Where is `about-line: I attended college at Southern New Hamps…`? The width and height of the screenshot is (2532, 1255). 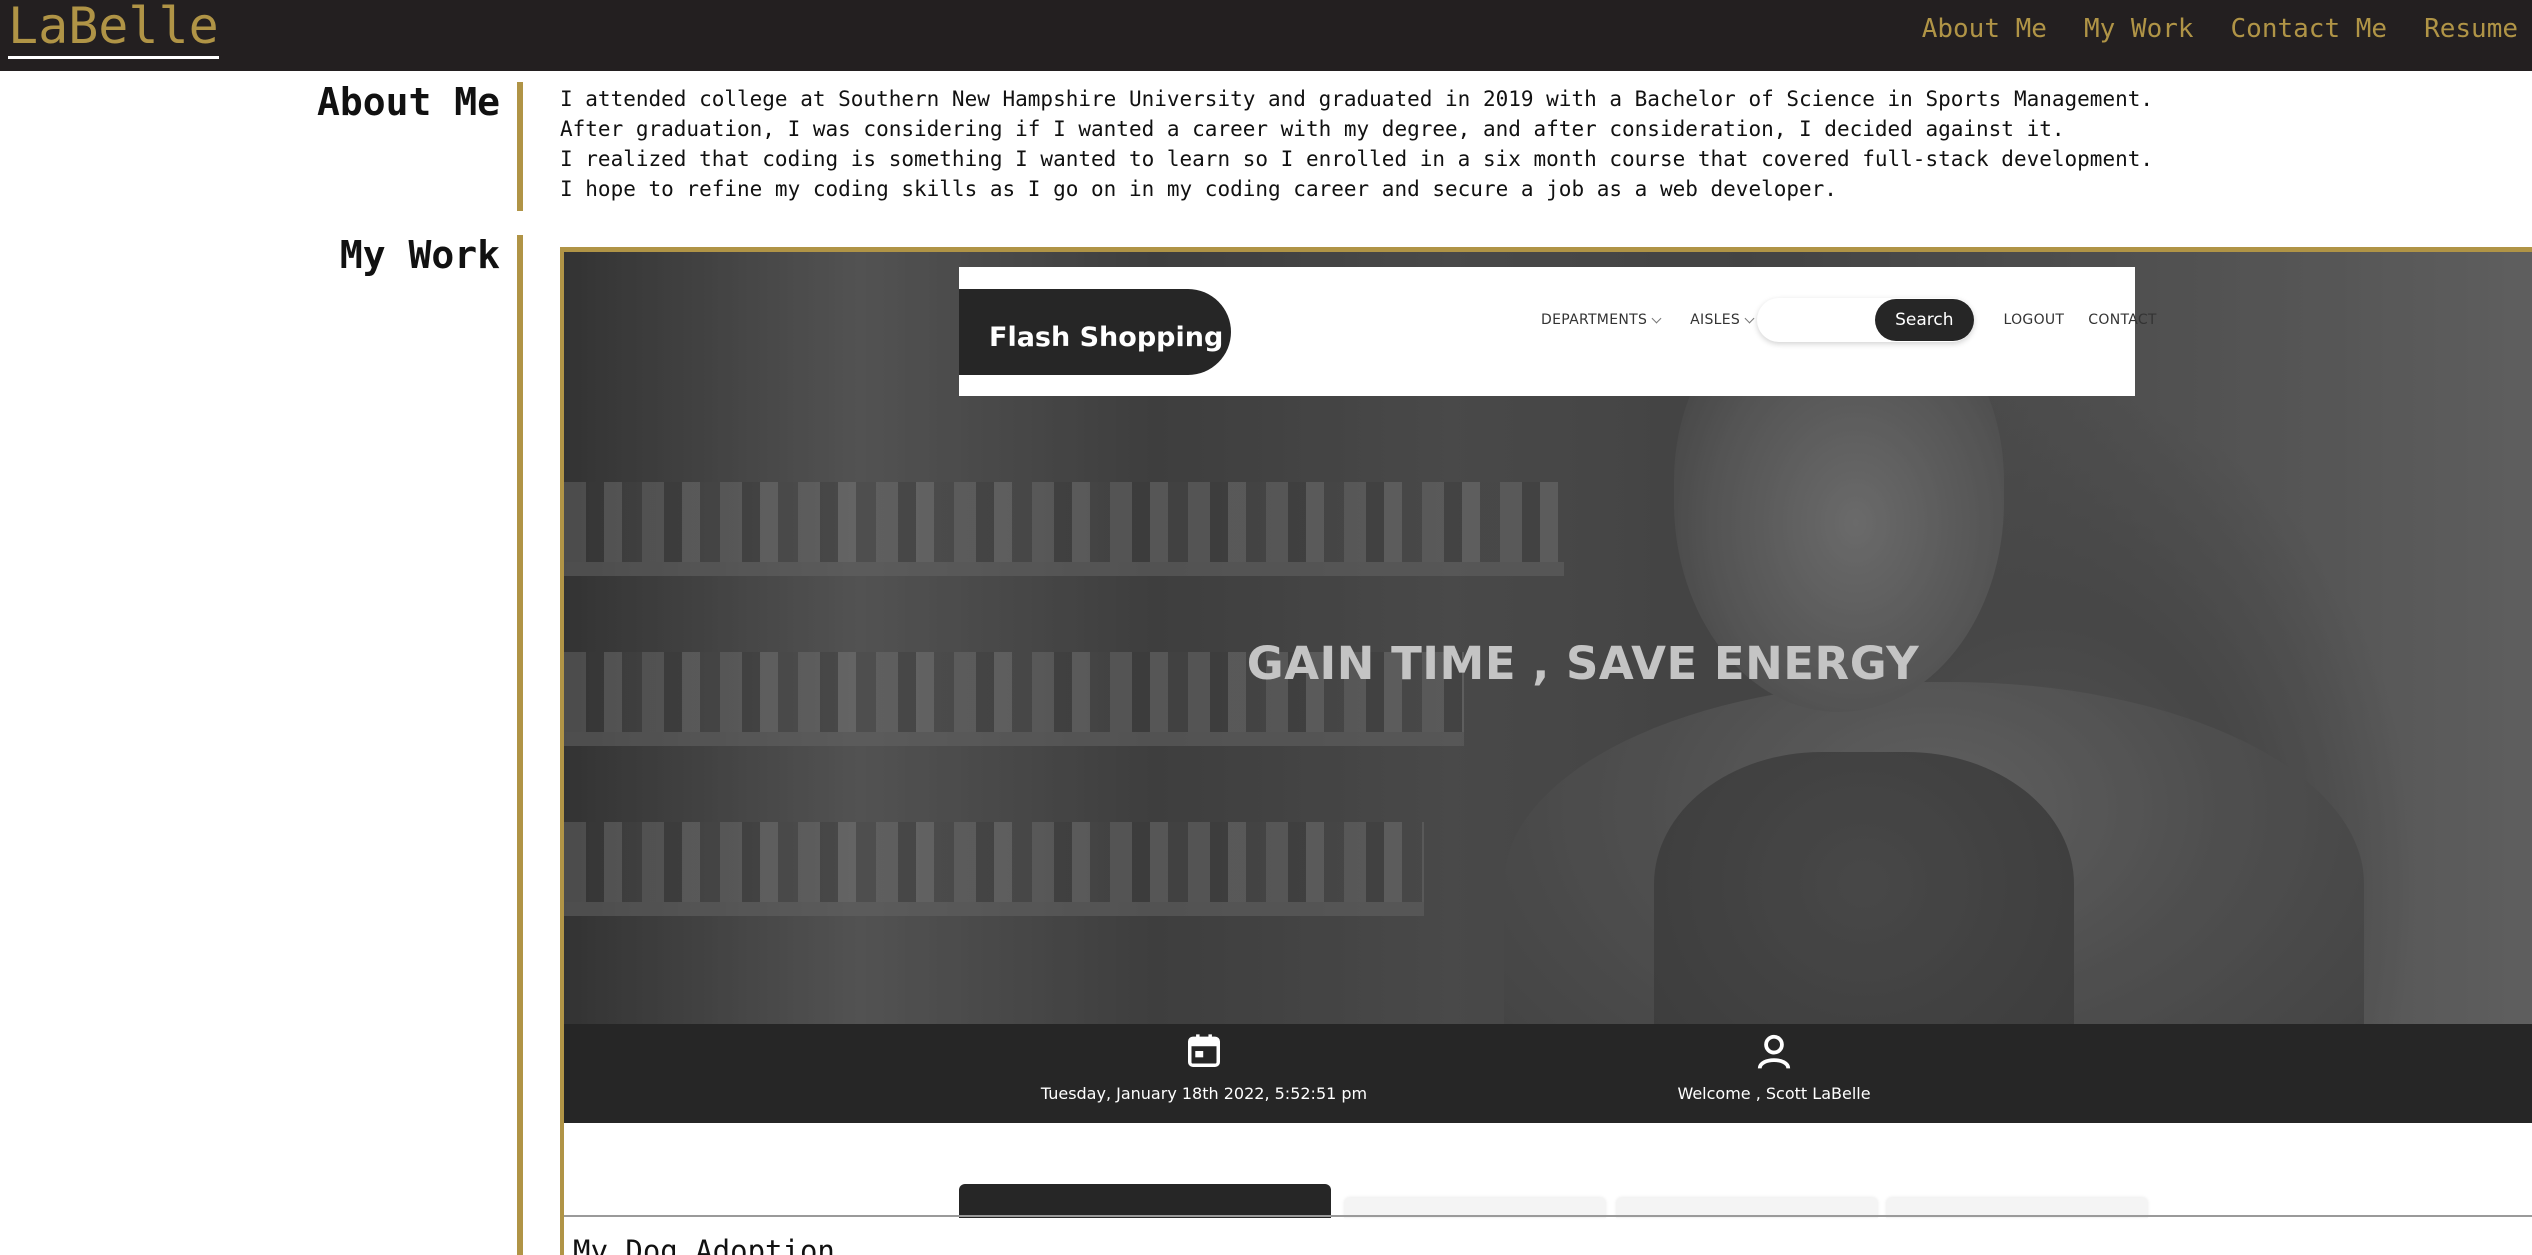 about-line: I attended college at Southern New Hamps… is located at coordinates (1357, 99).